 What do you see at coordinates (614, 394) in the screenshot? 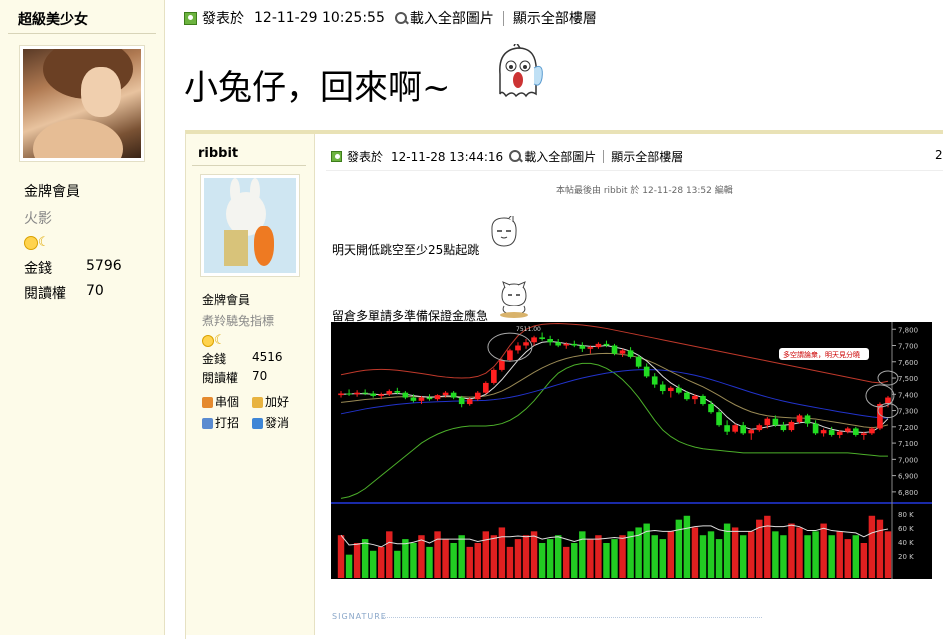
I see `ma-slow-line` at bounding box center [614, 394].